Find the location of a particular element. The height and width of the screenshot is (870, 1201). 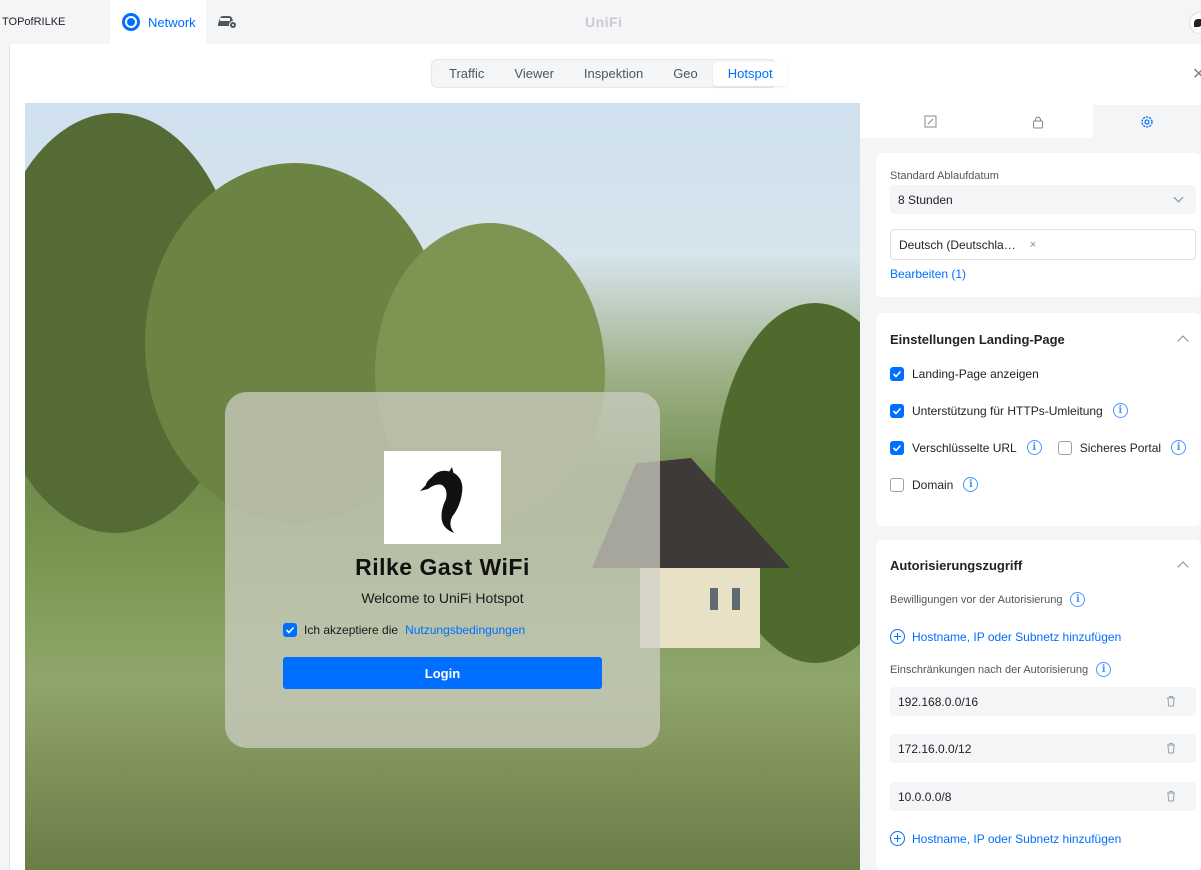

secure-portal-checkbox is located at coordinates (1064, 447).